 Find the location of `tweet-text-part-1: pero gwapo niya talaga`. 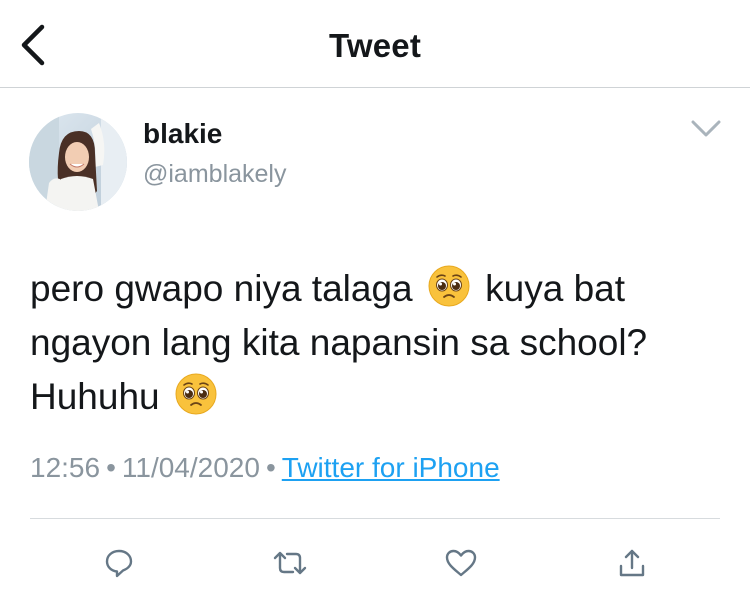

tweet-text-part-1: pero gwapo niya talaga is located at coordinates (226, 288).